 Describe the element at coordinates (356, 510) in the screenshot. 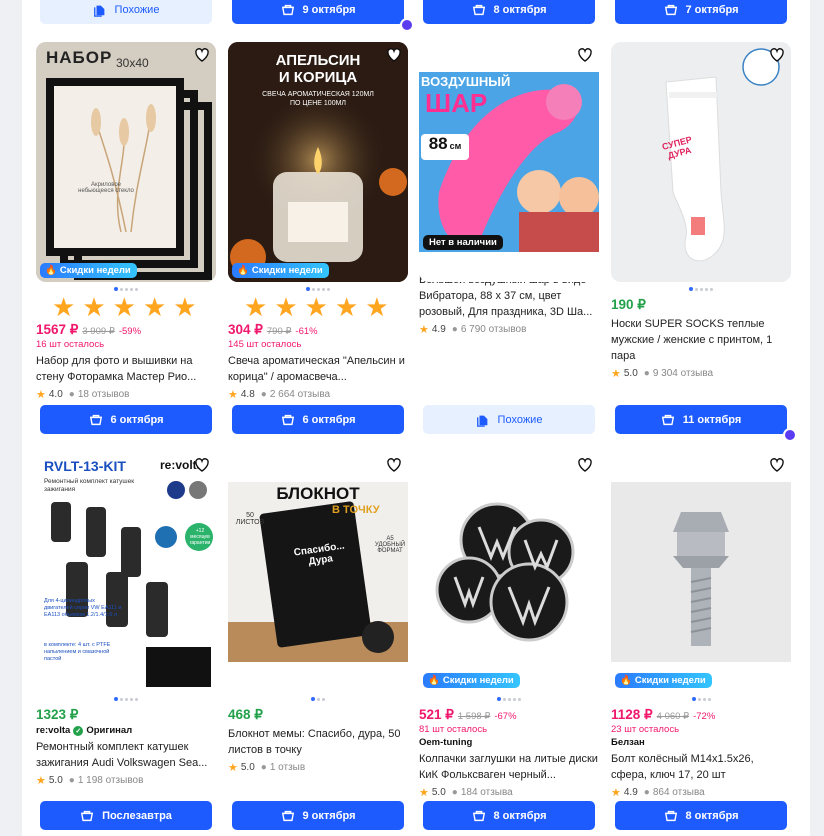

I see `image-subheading: В ТОЧКУ` at that location.